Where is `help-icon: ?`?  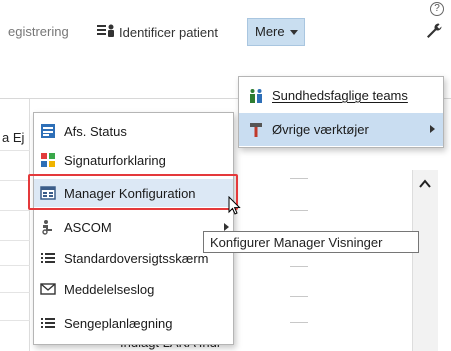 help-icon: ? is located at coordinates (437, 9).